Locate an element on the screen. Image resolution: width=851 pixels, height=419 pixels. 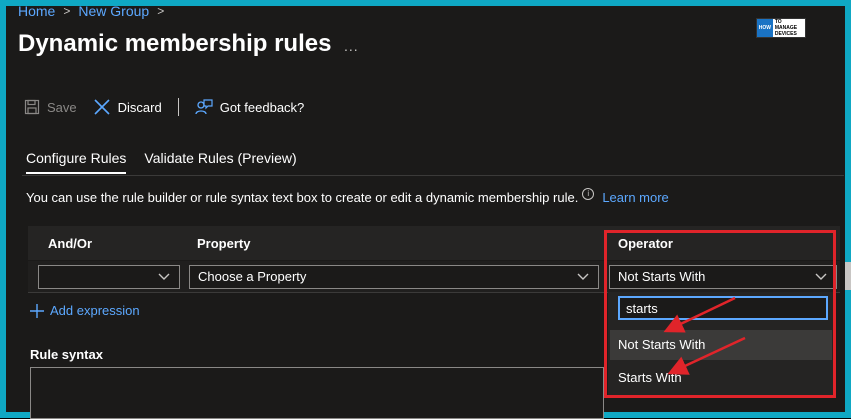
annotation-arrows is located at coordinates (704, 335).